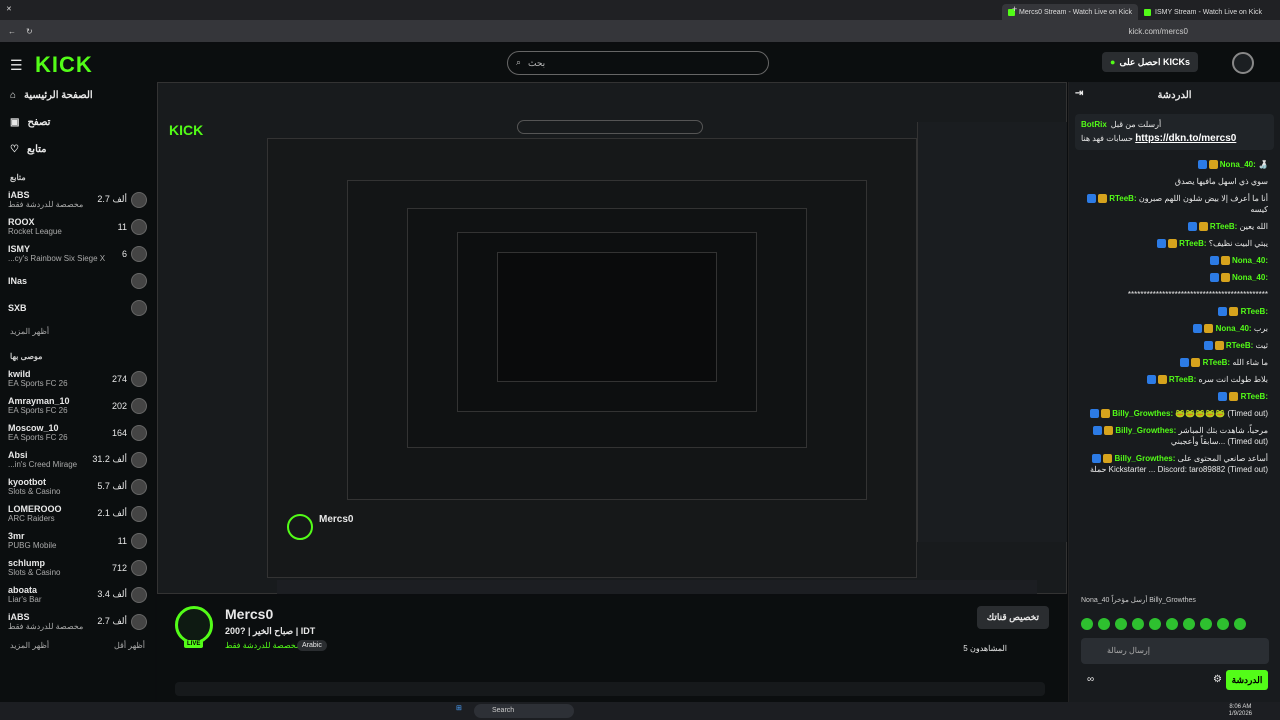 Image resolution: width=1280 pixels, height=720 pixels. Describe the element at coordinates (1070, 12) in the screenshot. I see `tab-mercs0: Mercs0 Stream - Watch Live on Kick` at that location.